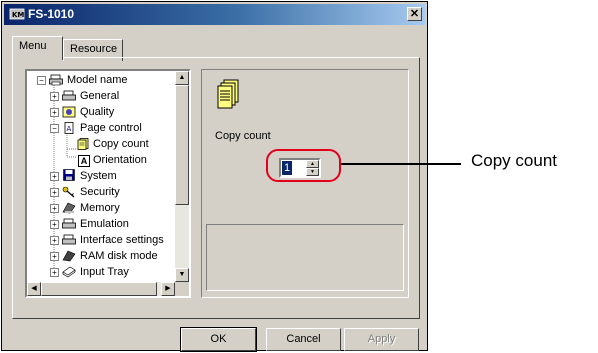  Describe the element at coordinates (414, 14) in the screenshot. I see `close-button: ✕` at that location.